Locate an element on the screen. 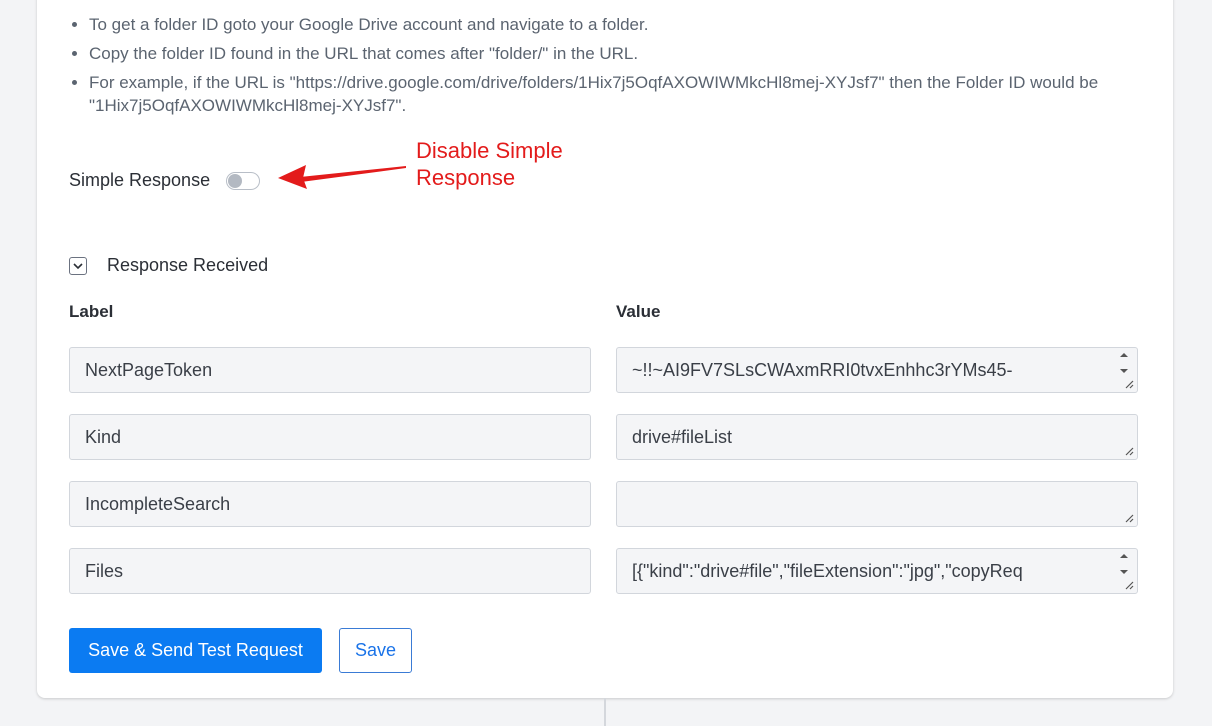  toggle-knob is located at coordinates (235, 180).